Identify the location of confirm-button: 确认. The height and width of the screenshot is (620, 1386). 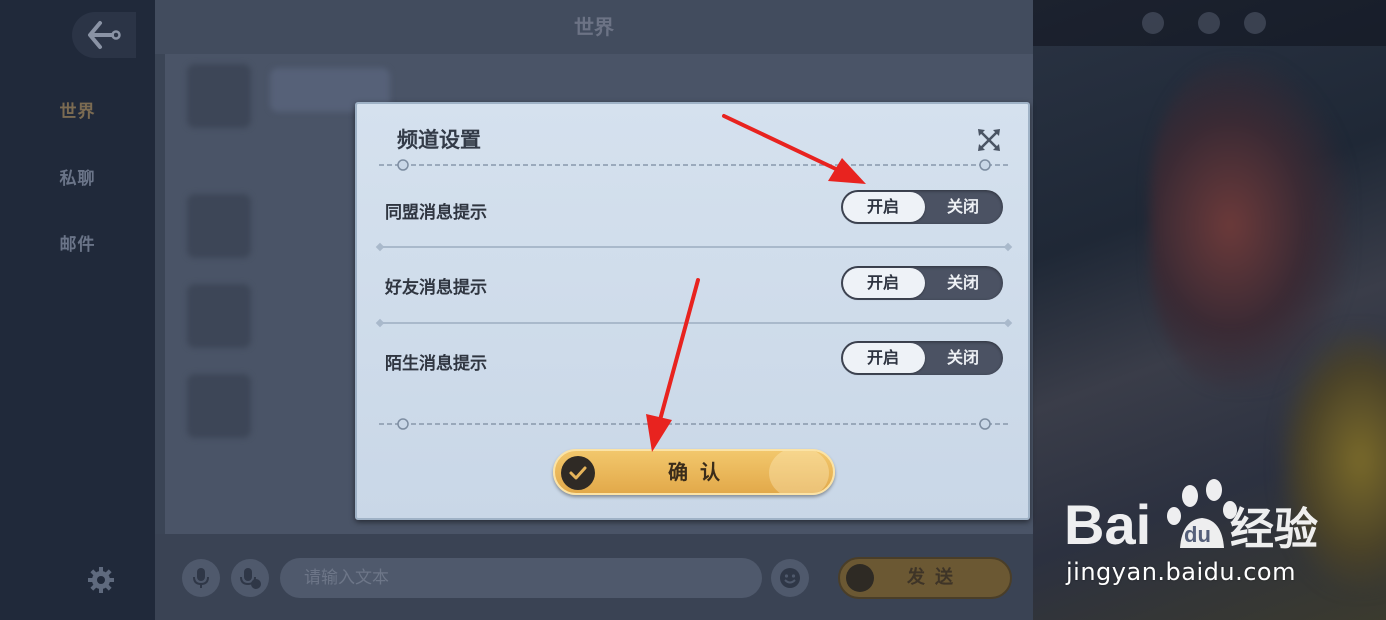
(694, 472).